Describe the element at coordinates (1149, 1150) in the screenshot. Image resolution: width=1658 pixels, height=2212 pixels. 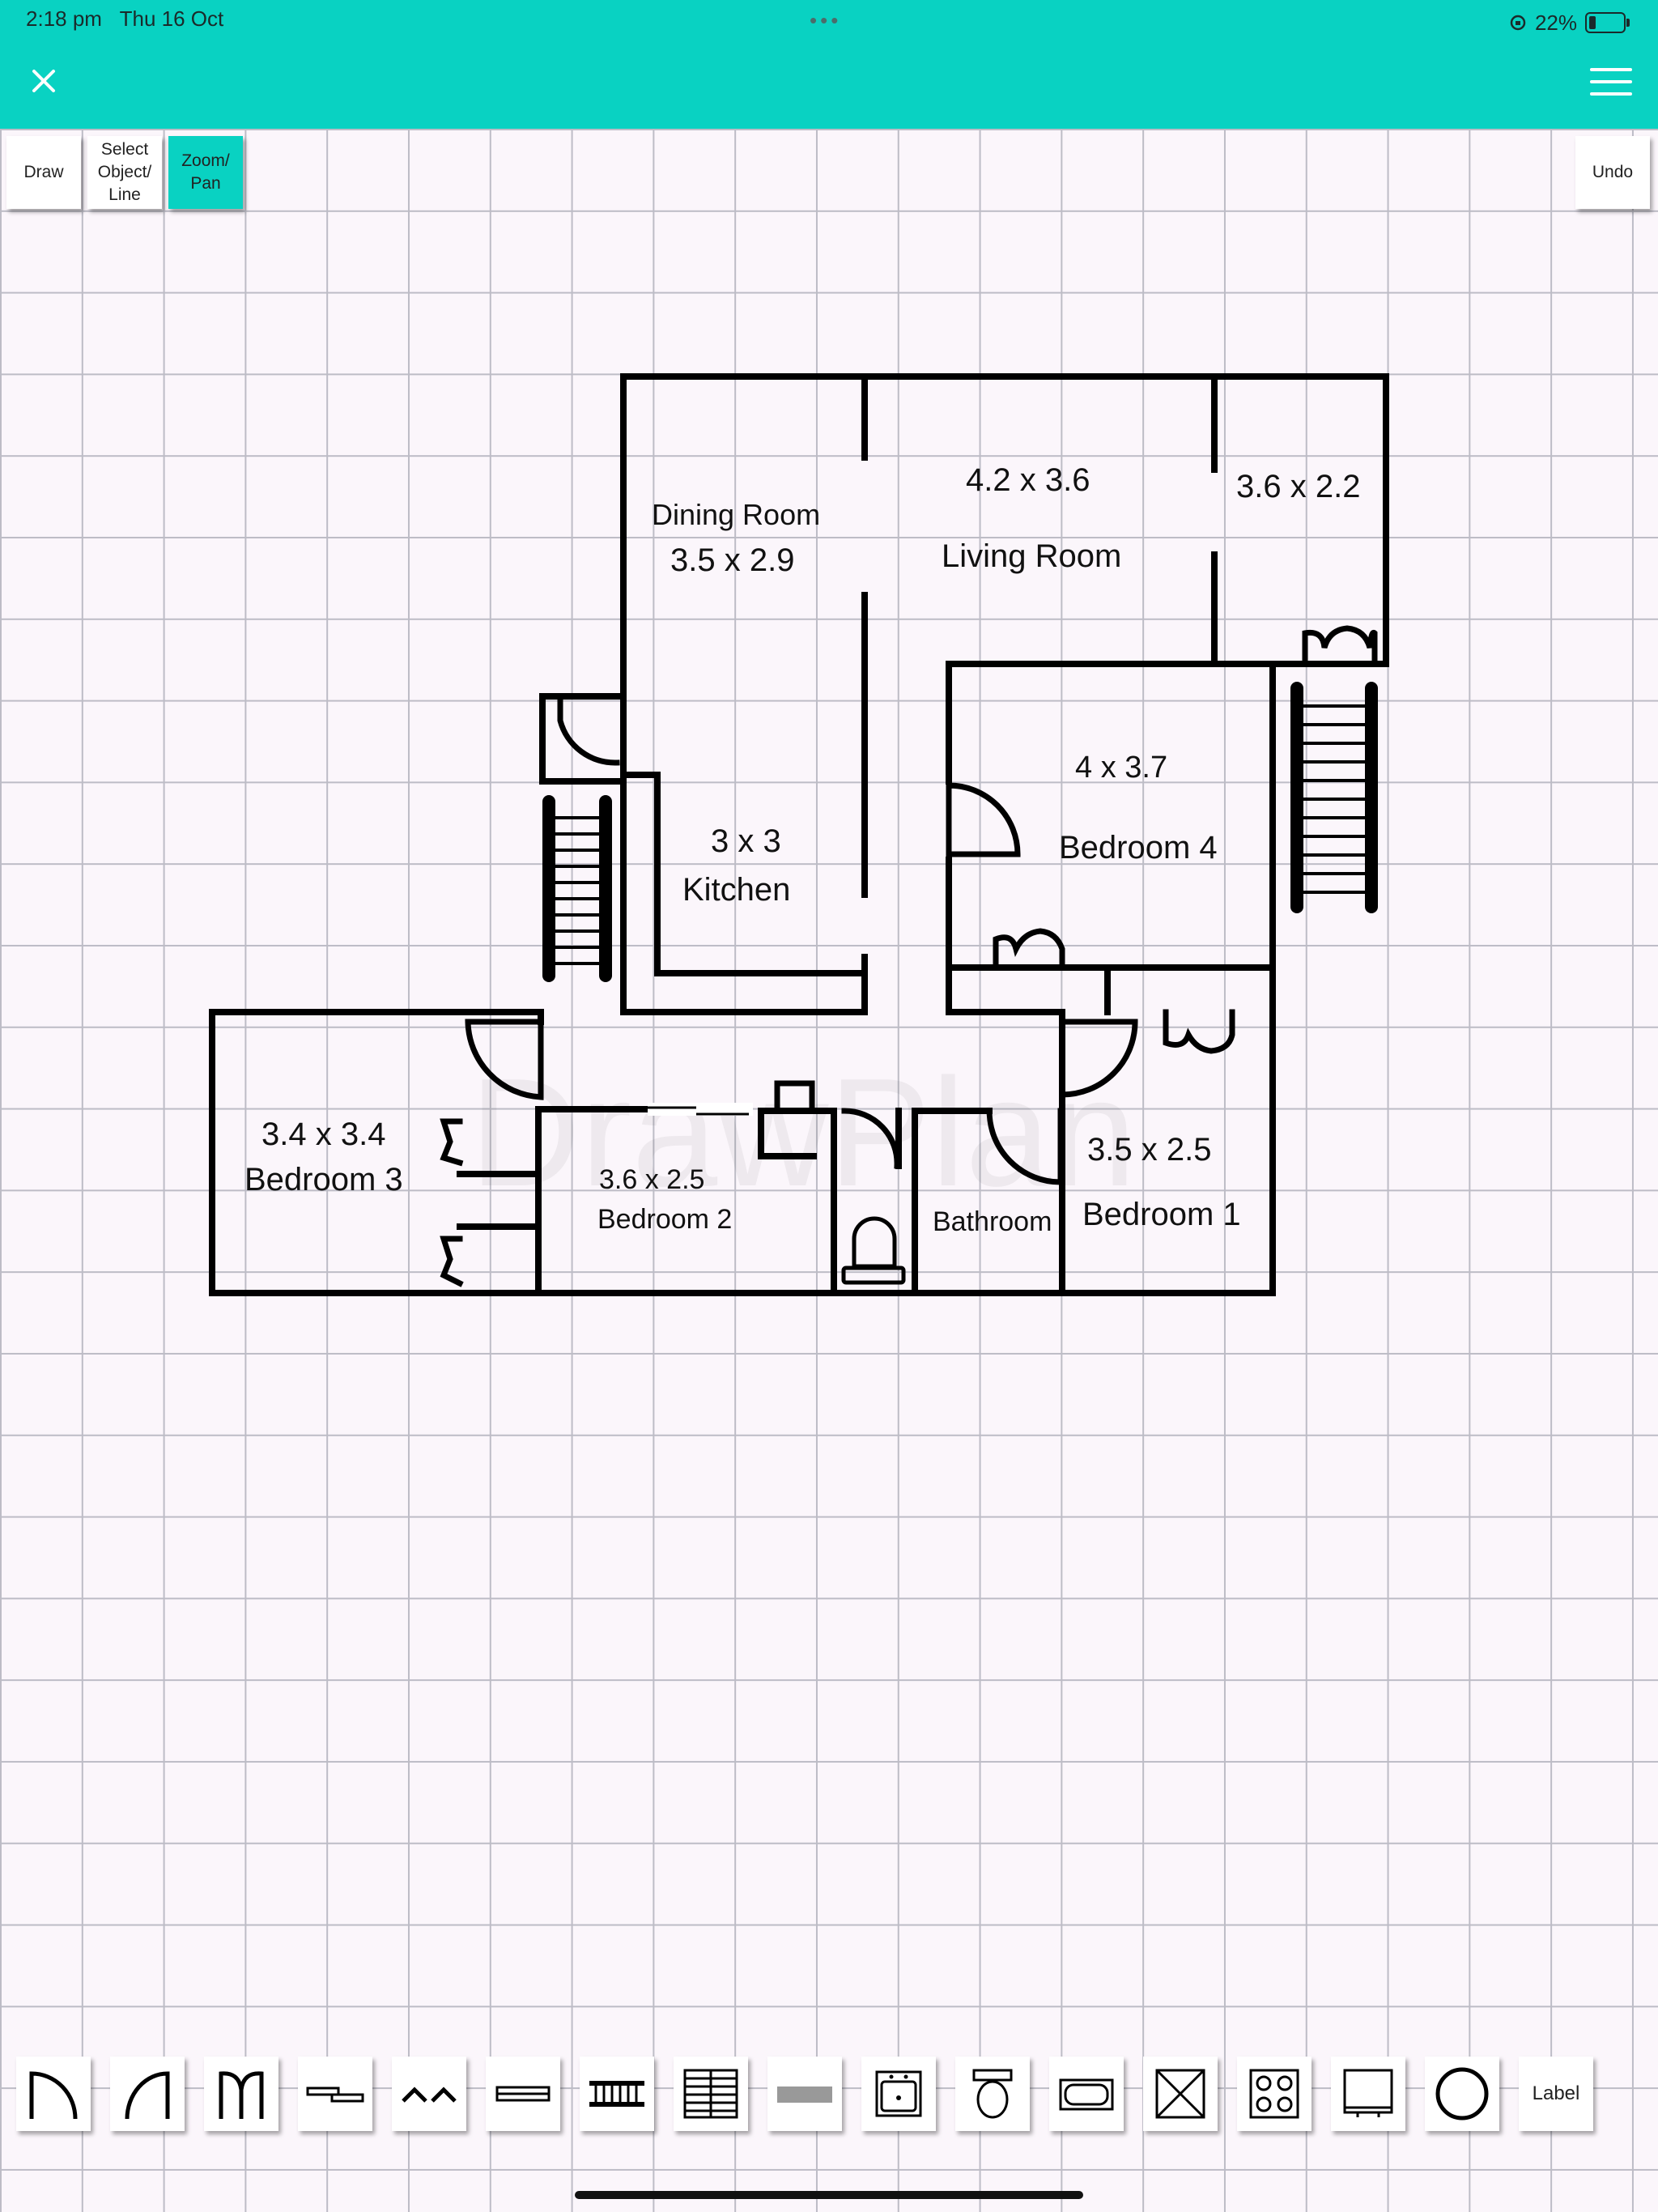
I see `bedroom1-size: 3.5 x 2.5` at that location.